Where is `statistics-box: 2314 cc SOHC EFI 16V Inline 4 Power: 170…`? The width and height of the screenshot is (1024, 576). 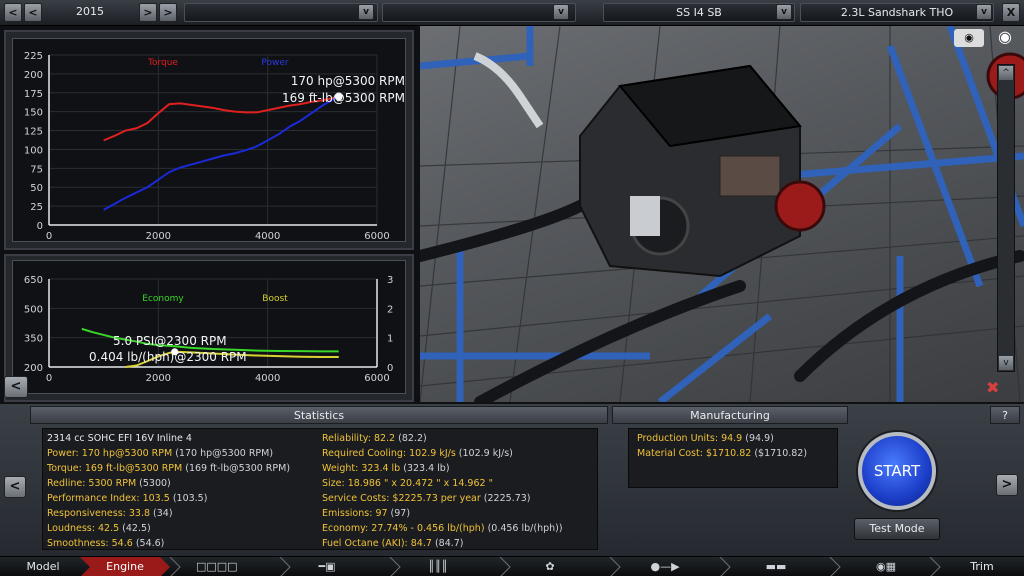 statistics-box: 2314 cc SOHC EFI 16V Inline 4 Power: 170… is located at coordinates (320, 489).